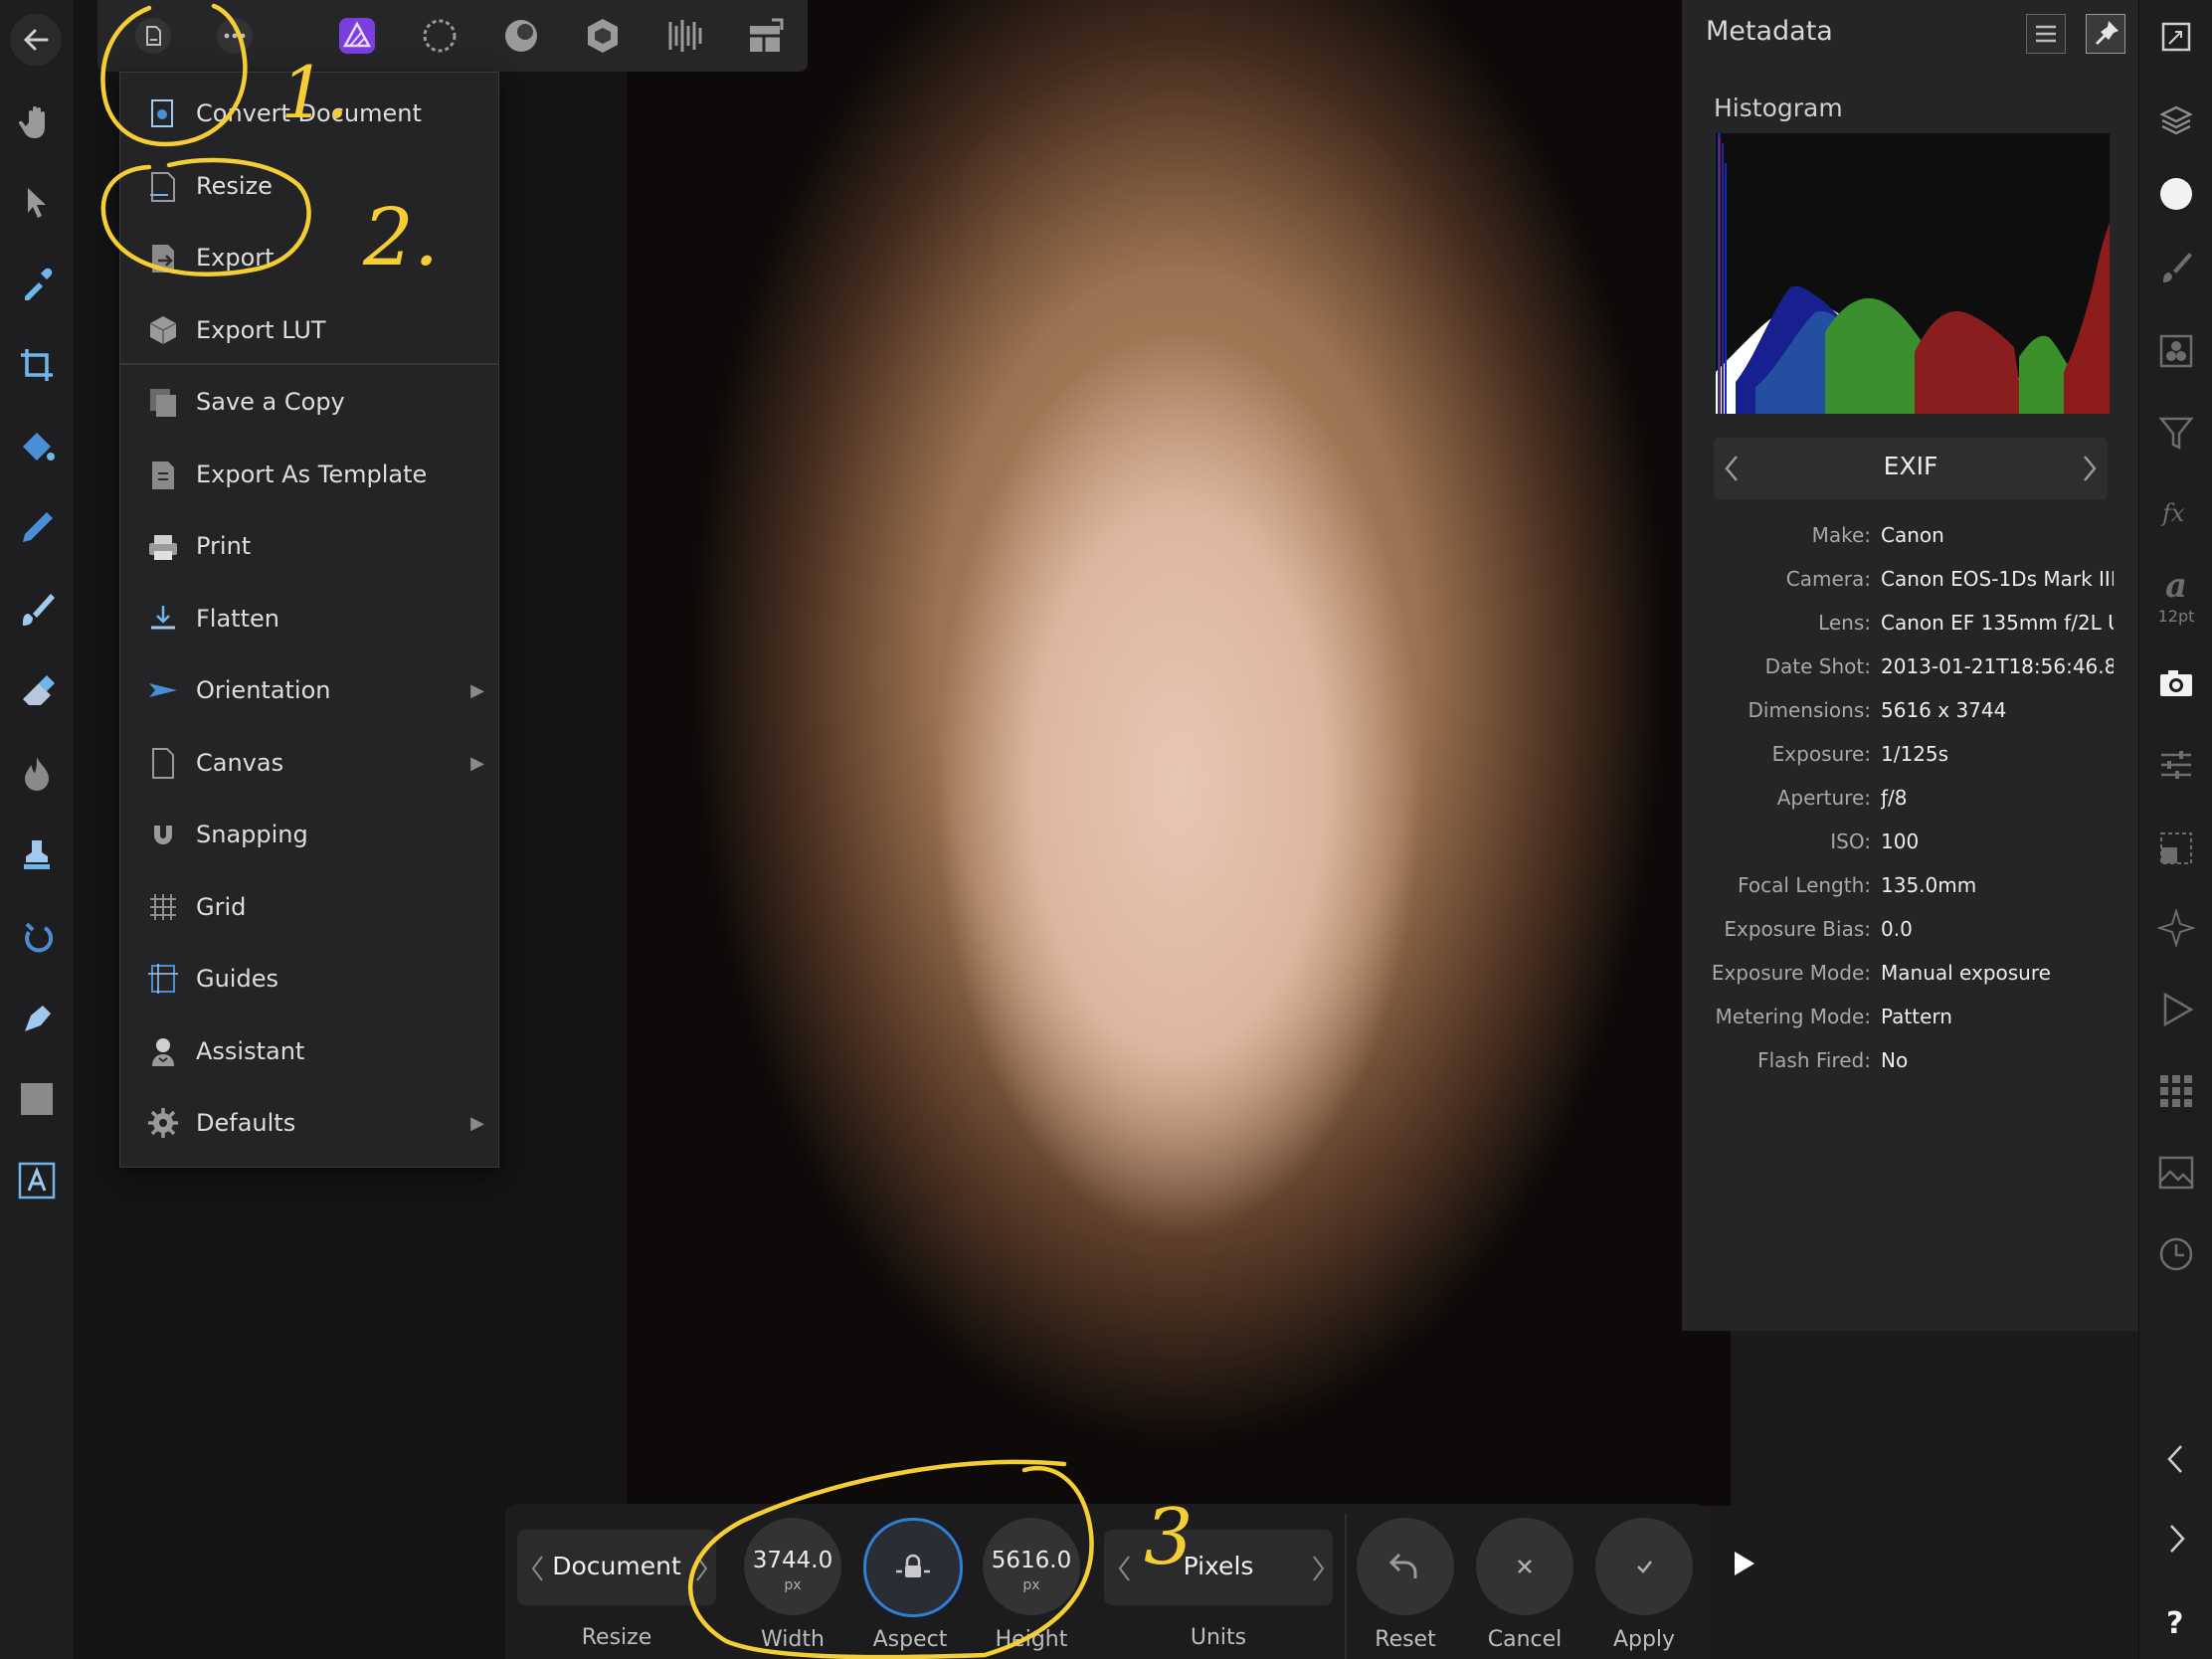 The image size is (2212, 1659). What do you see at coordinates (37, 528) in the screenshot?
I see `selection-brush-tool` at bounding box center [37, 528].